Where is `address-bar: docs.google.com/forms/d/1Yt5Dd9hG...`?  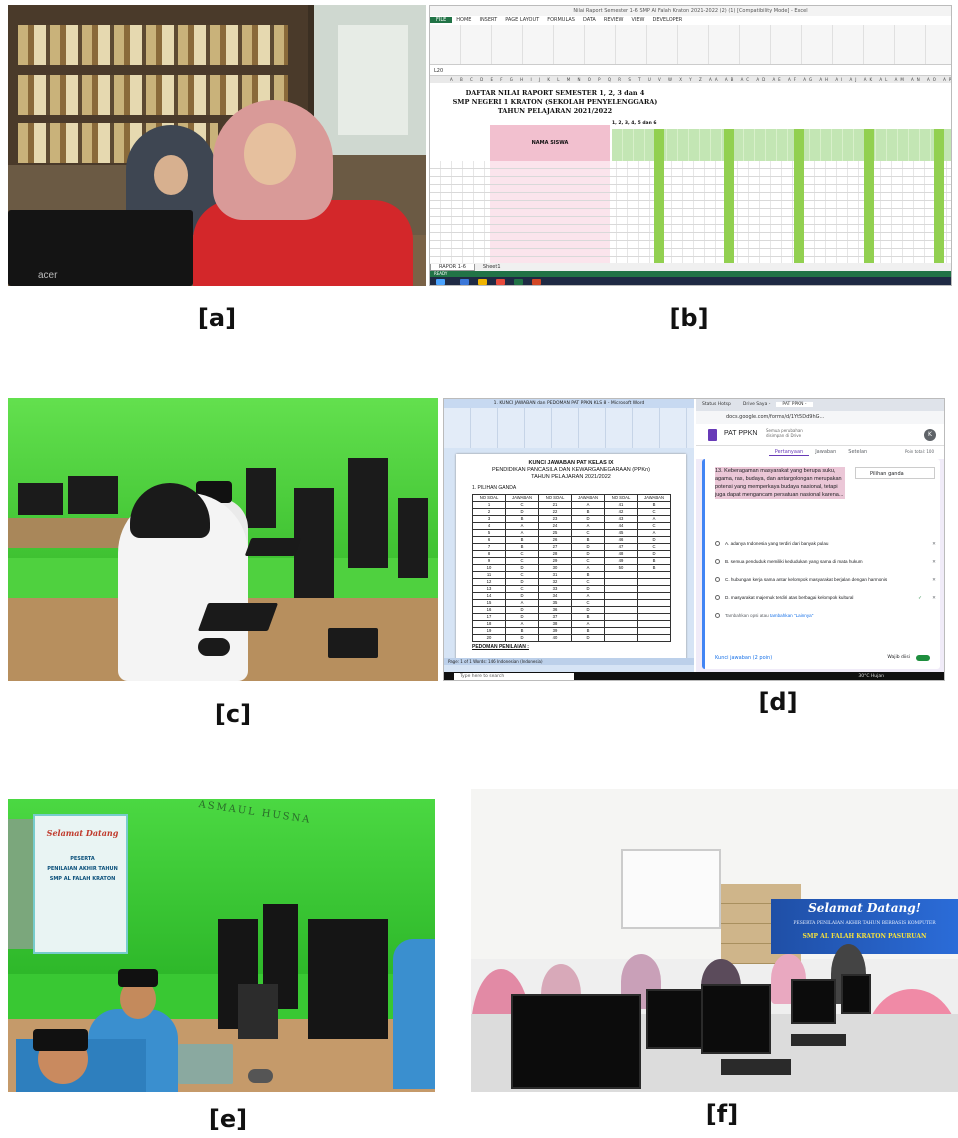
address-bar: docs.google.com/forms/d/1Yt5Dd9hG... is located at coordinates (820, 417).